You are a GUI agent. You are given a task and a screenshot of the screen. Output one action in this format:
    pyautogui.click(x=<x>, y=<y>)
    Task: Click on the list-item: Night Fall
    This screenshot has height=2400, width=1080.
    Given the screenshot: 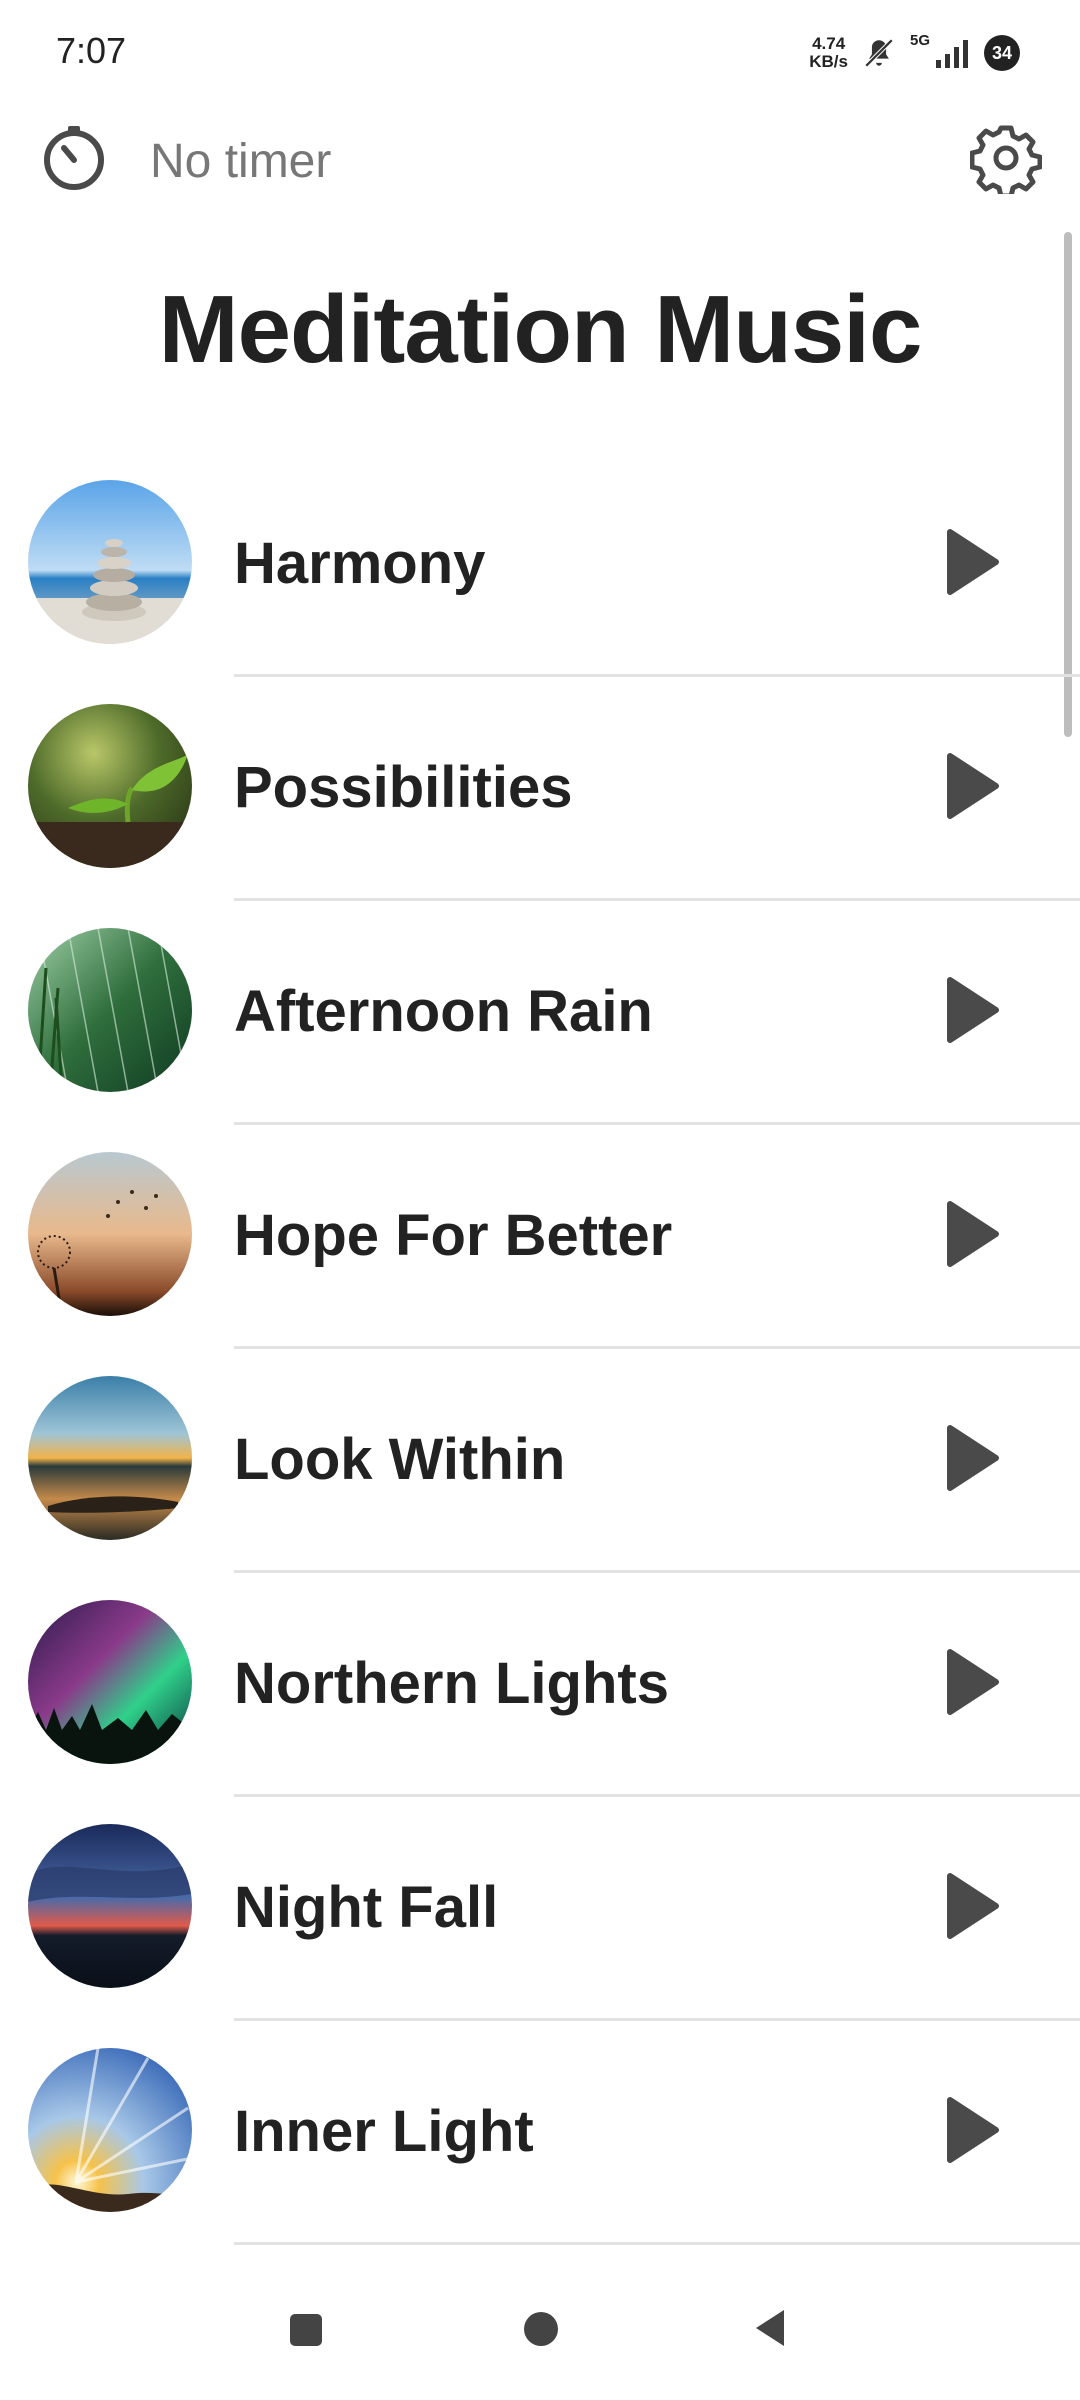 What is the action you would take?
    pyautogui.click(x=540, y=1918)
    